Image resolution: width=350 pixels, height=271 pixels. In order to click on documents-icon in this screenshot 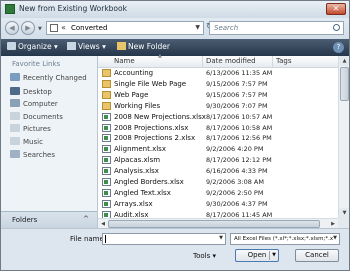, I will do `click(15, 116)`.